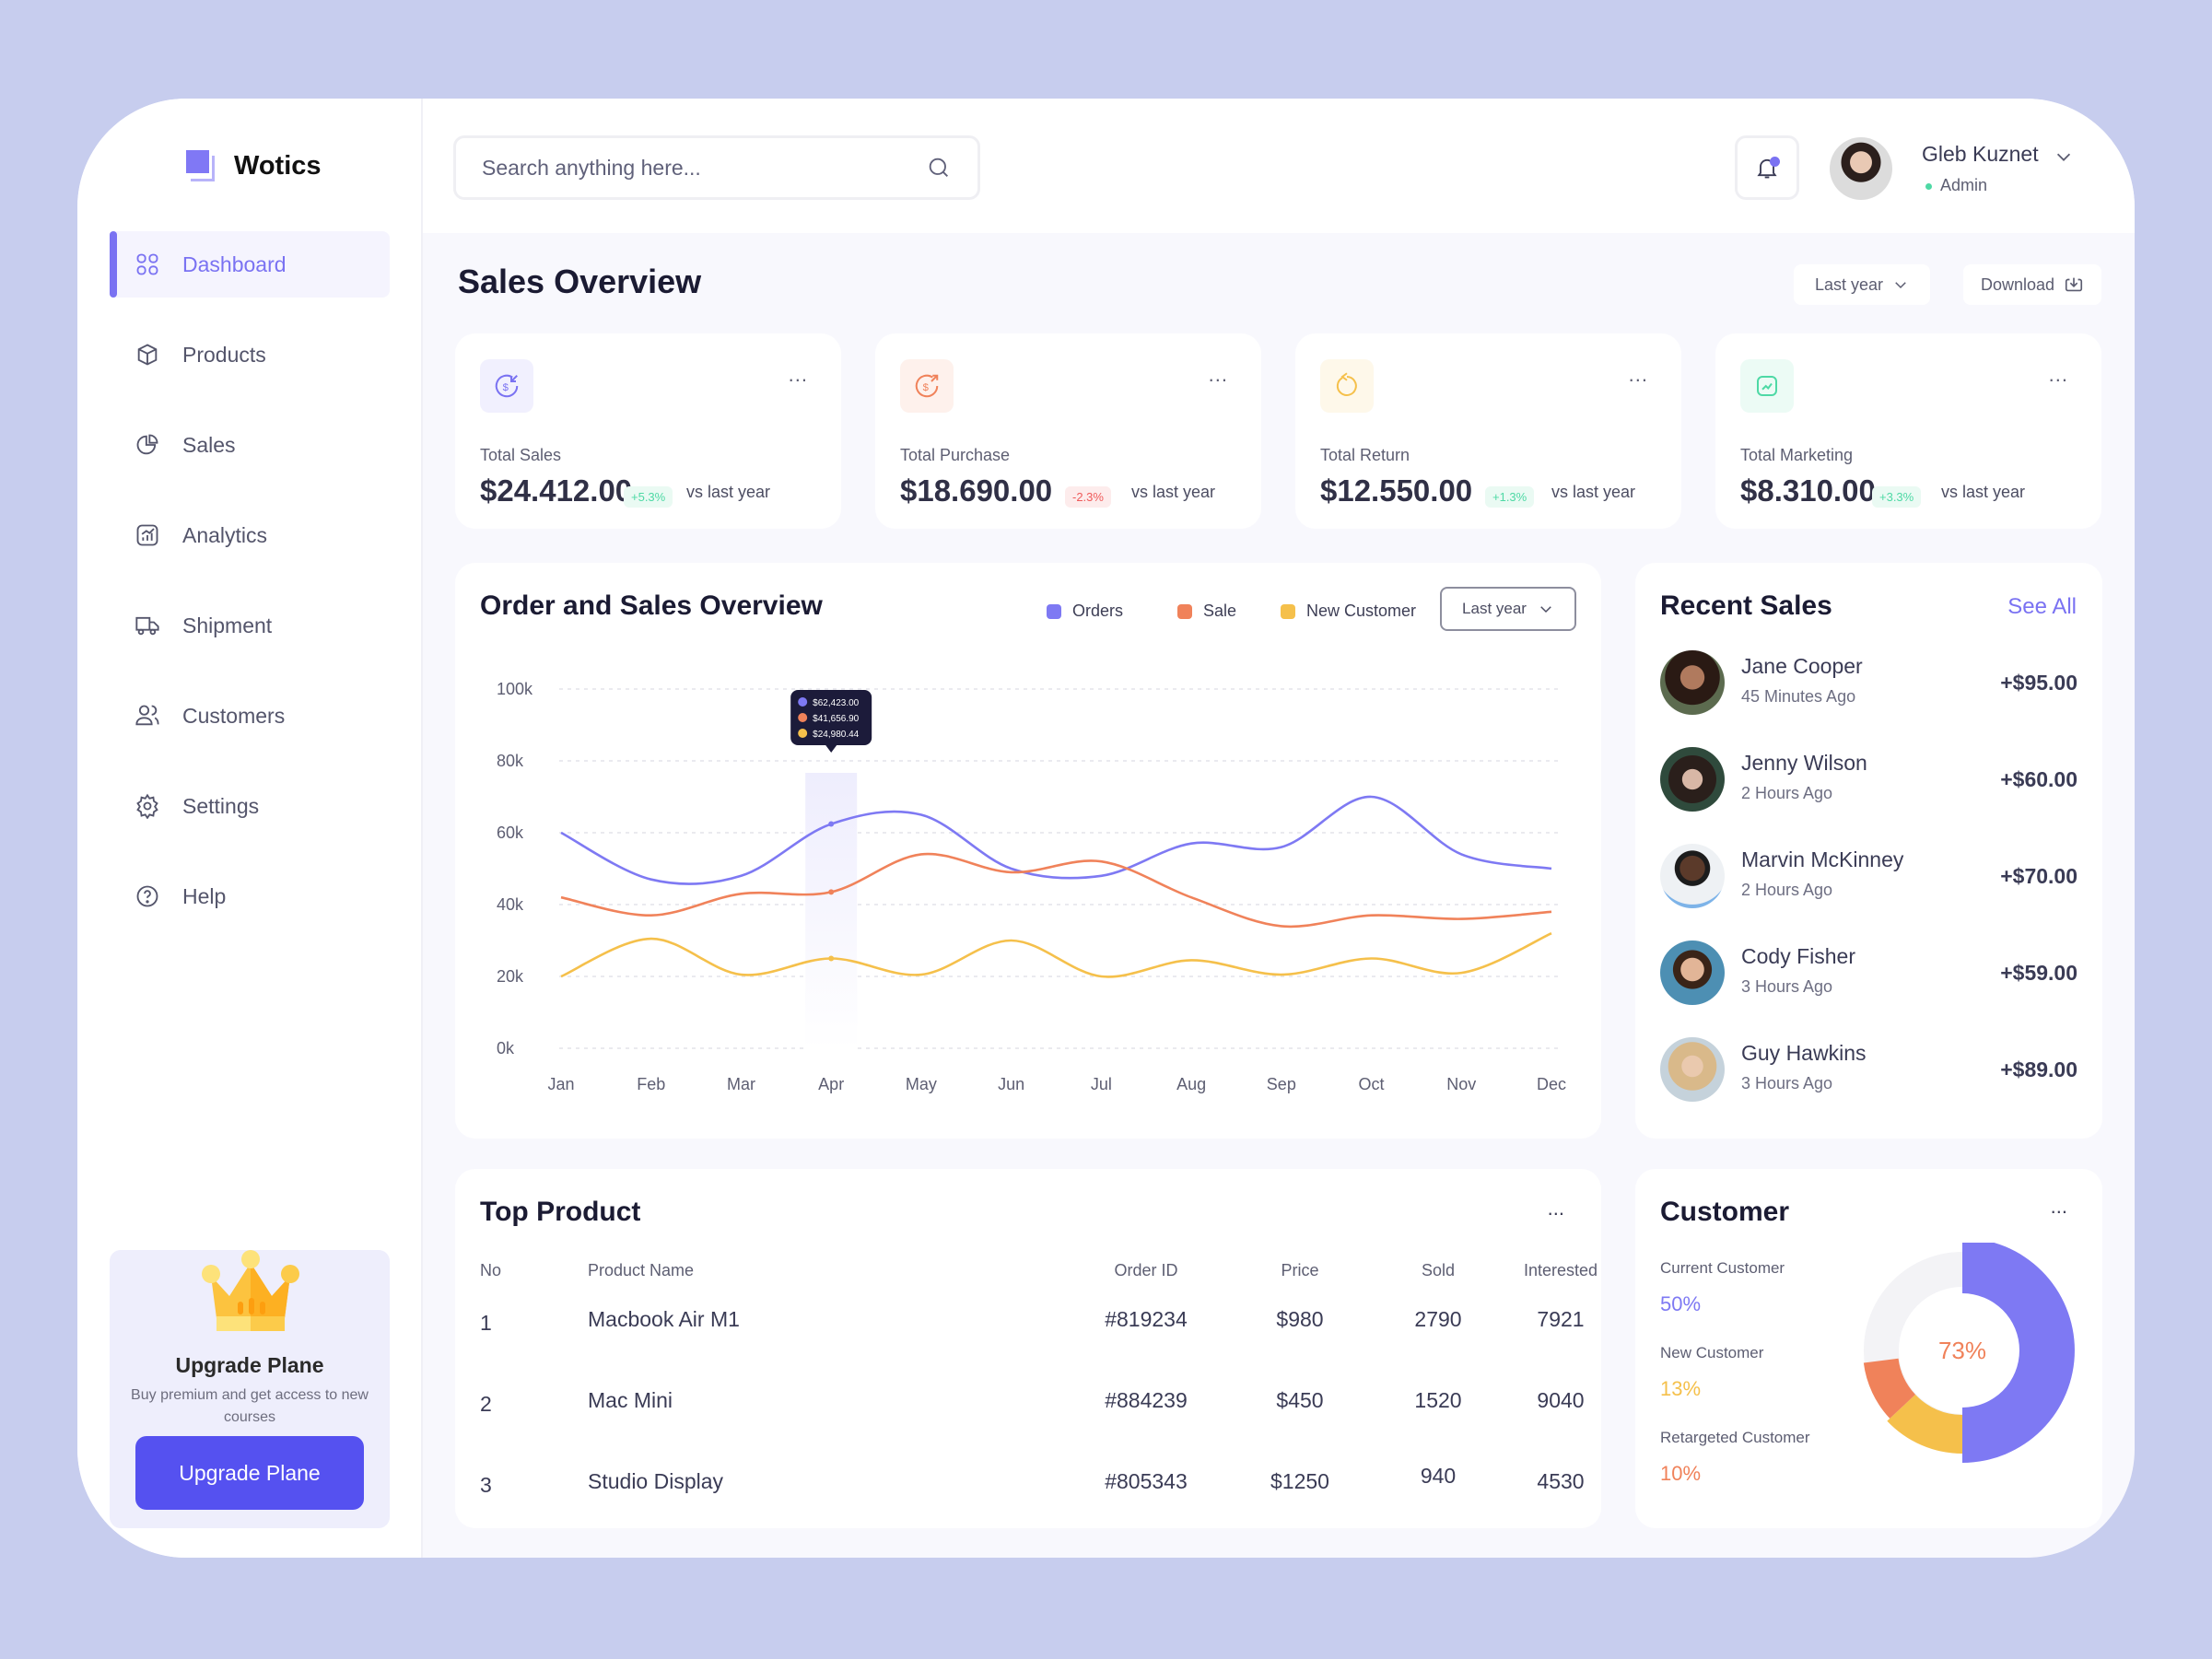 Image resolution: width=2212 pixels, height=1659 pixels. I want to click on stat-change-badge: +1.3%, so click(1510, 497).